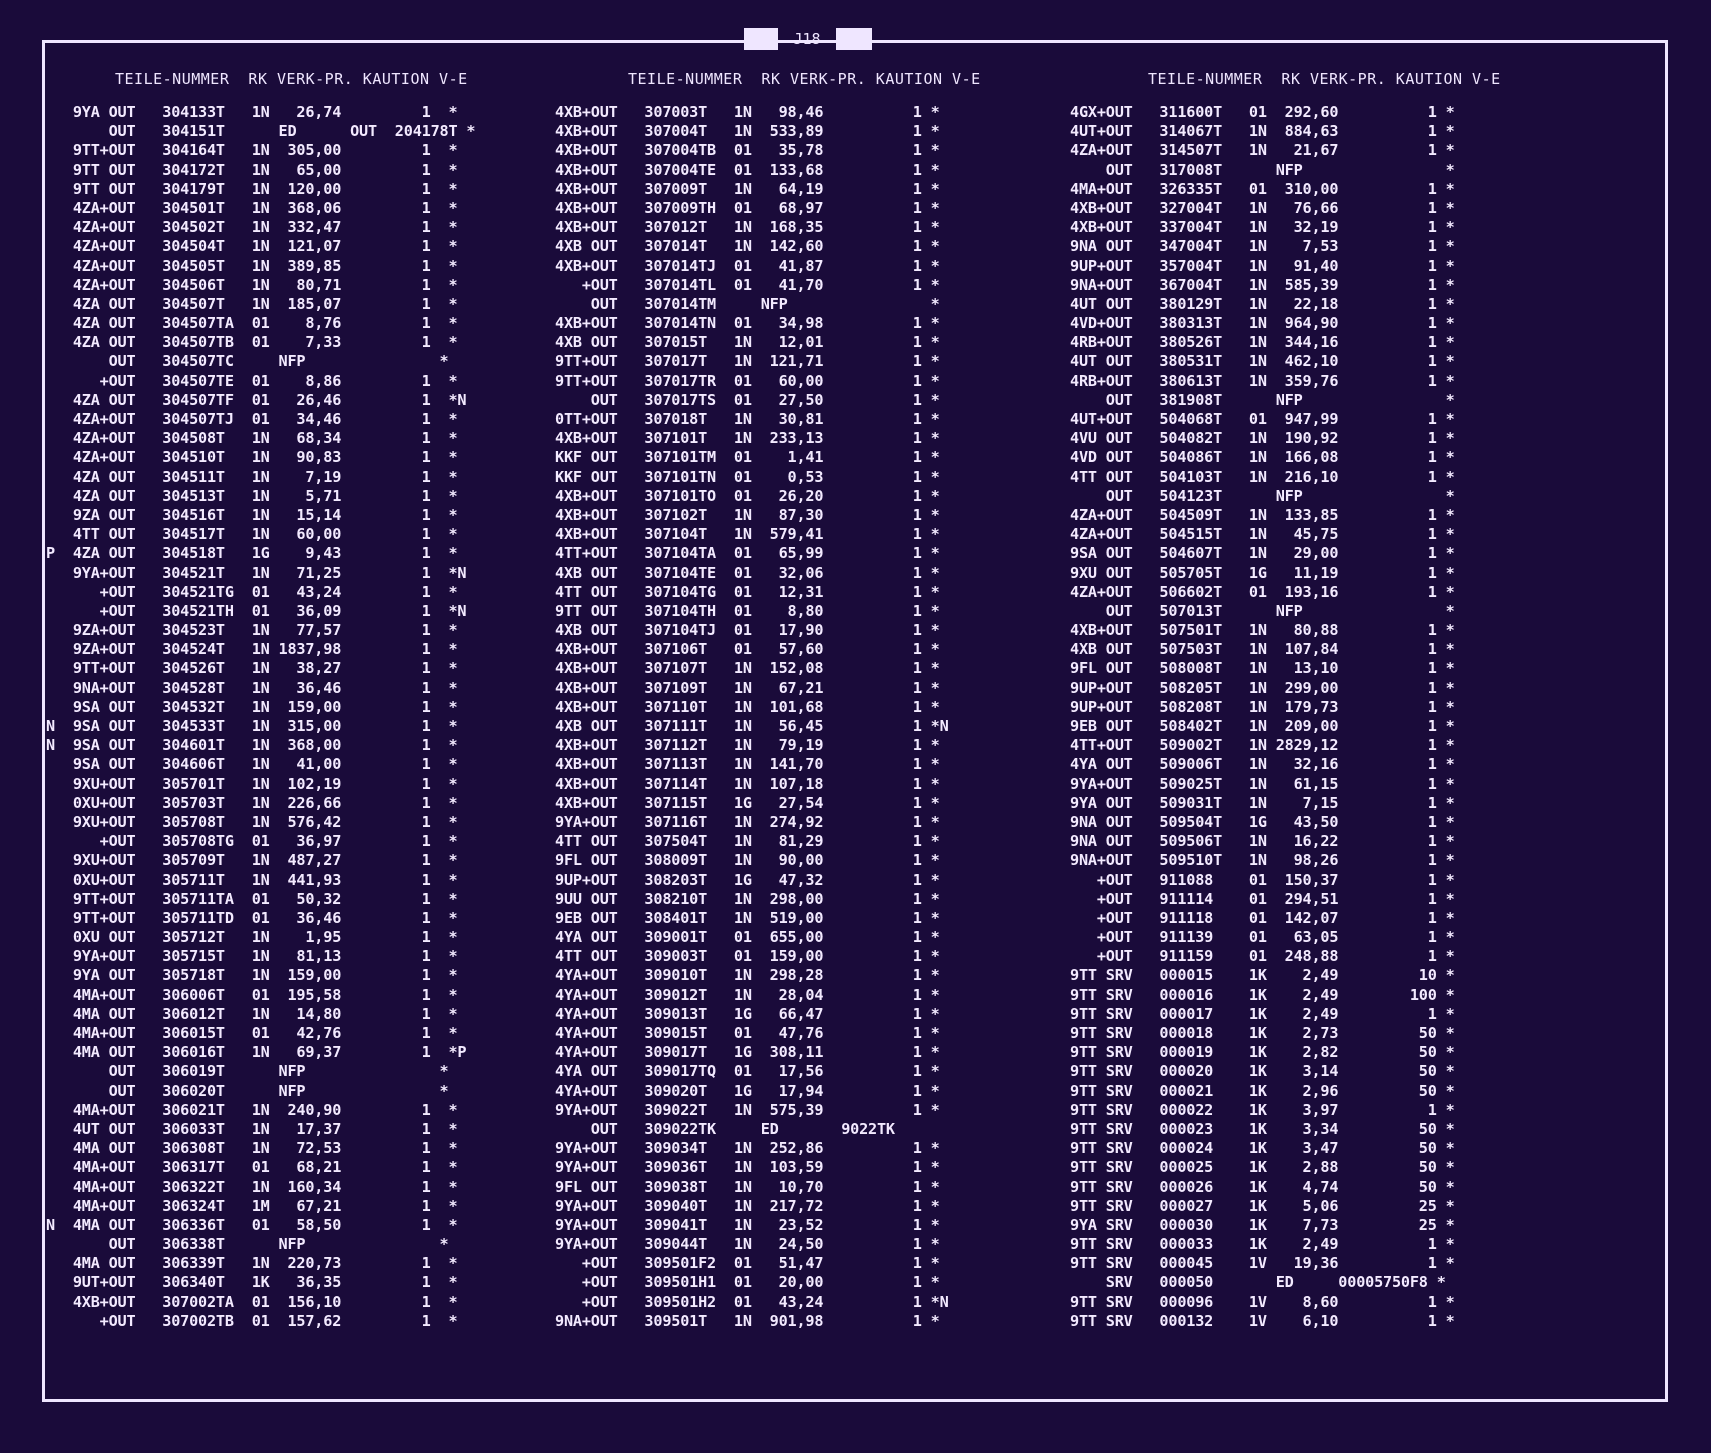 Image resolution: width=1711 pixels, height=1453 pixels. What do you see at coordinates (747, 246) in the screenshot?
I see `part-row: 4XB OUT 307014T 1N 142,60 1 *` at bounding box center [747, 246].